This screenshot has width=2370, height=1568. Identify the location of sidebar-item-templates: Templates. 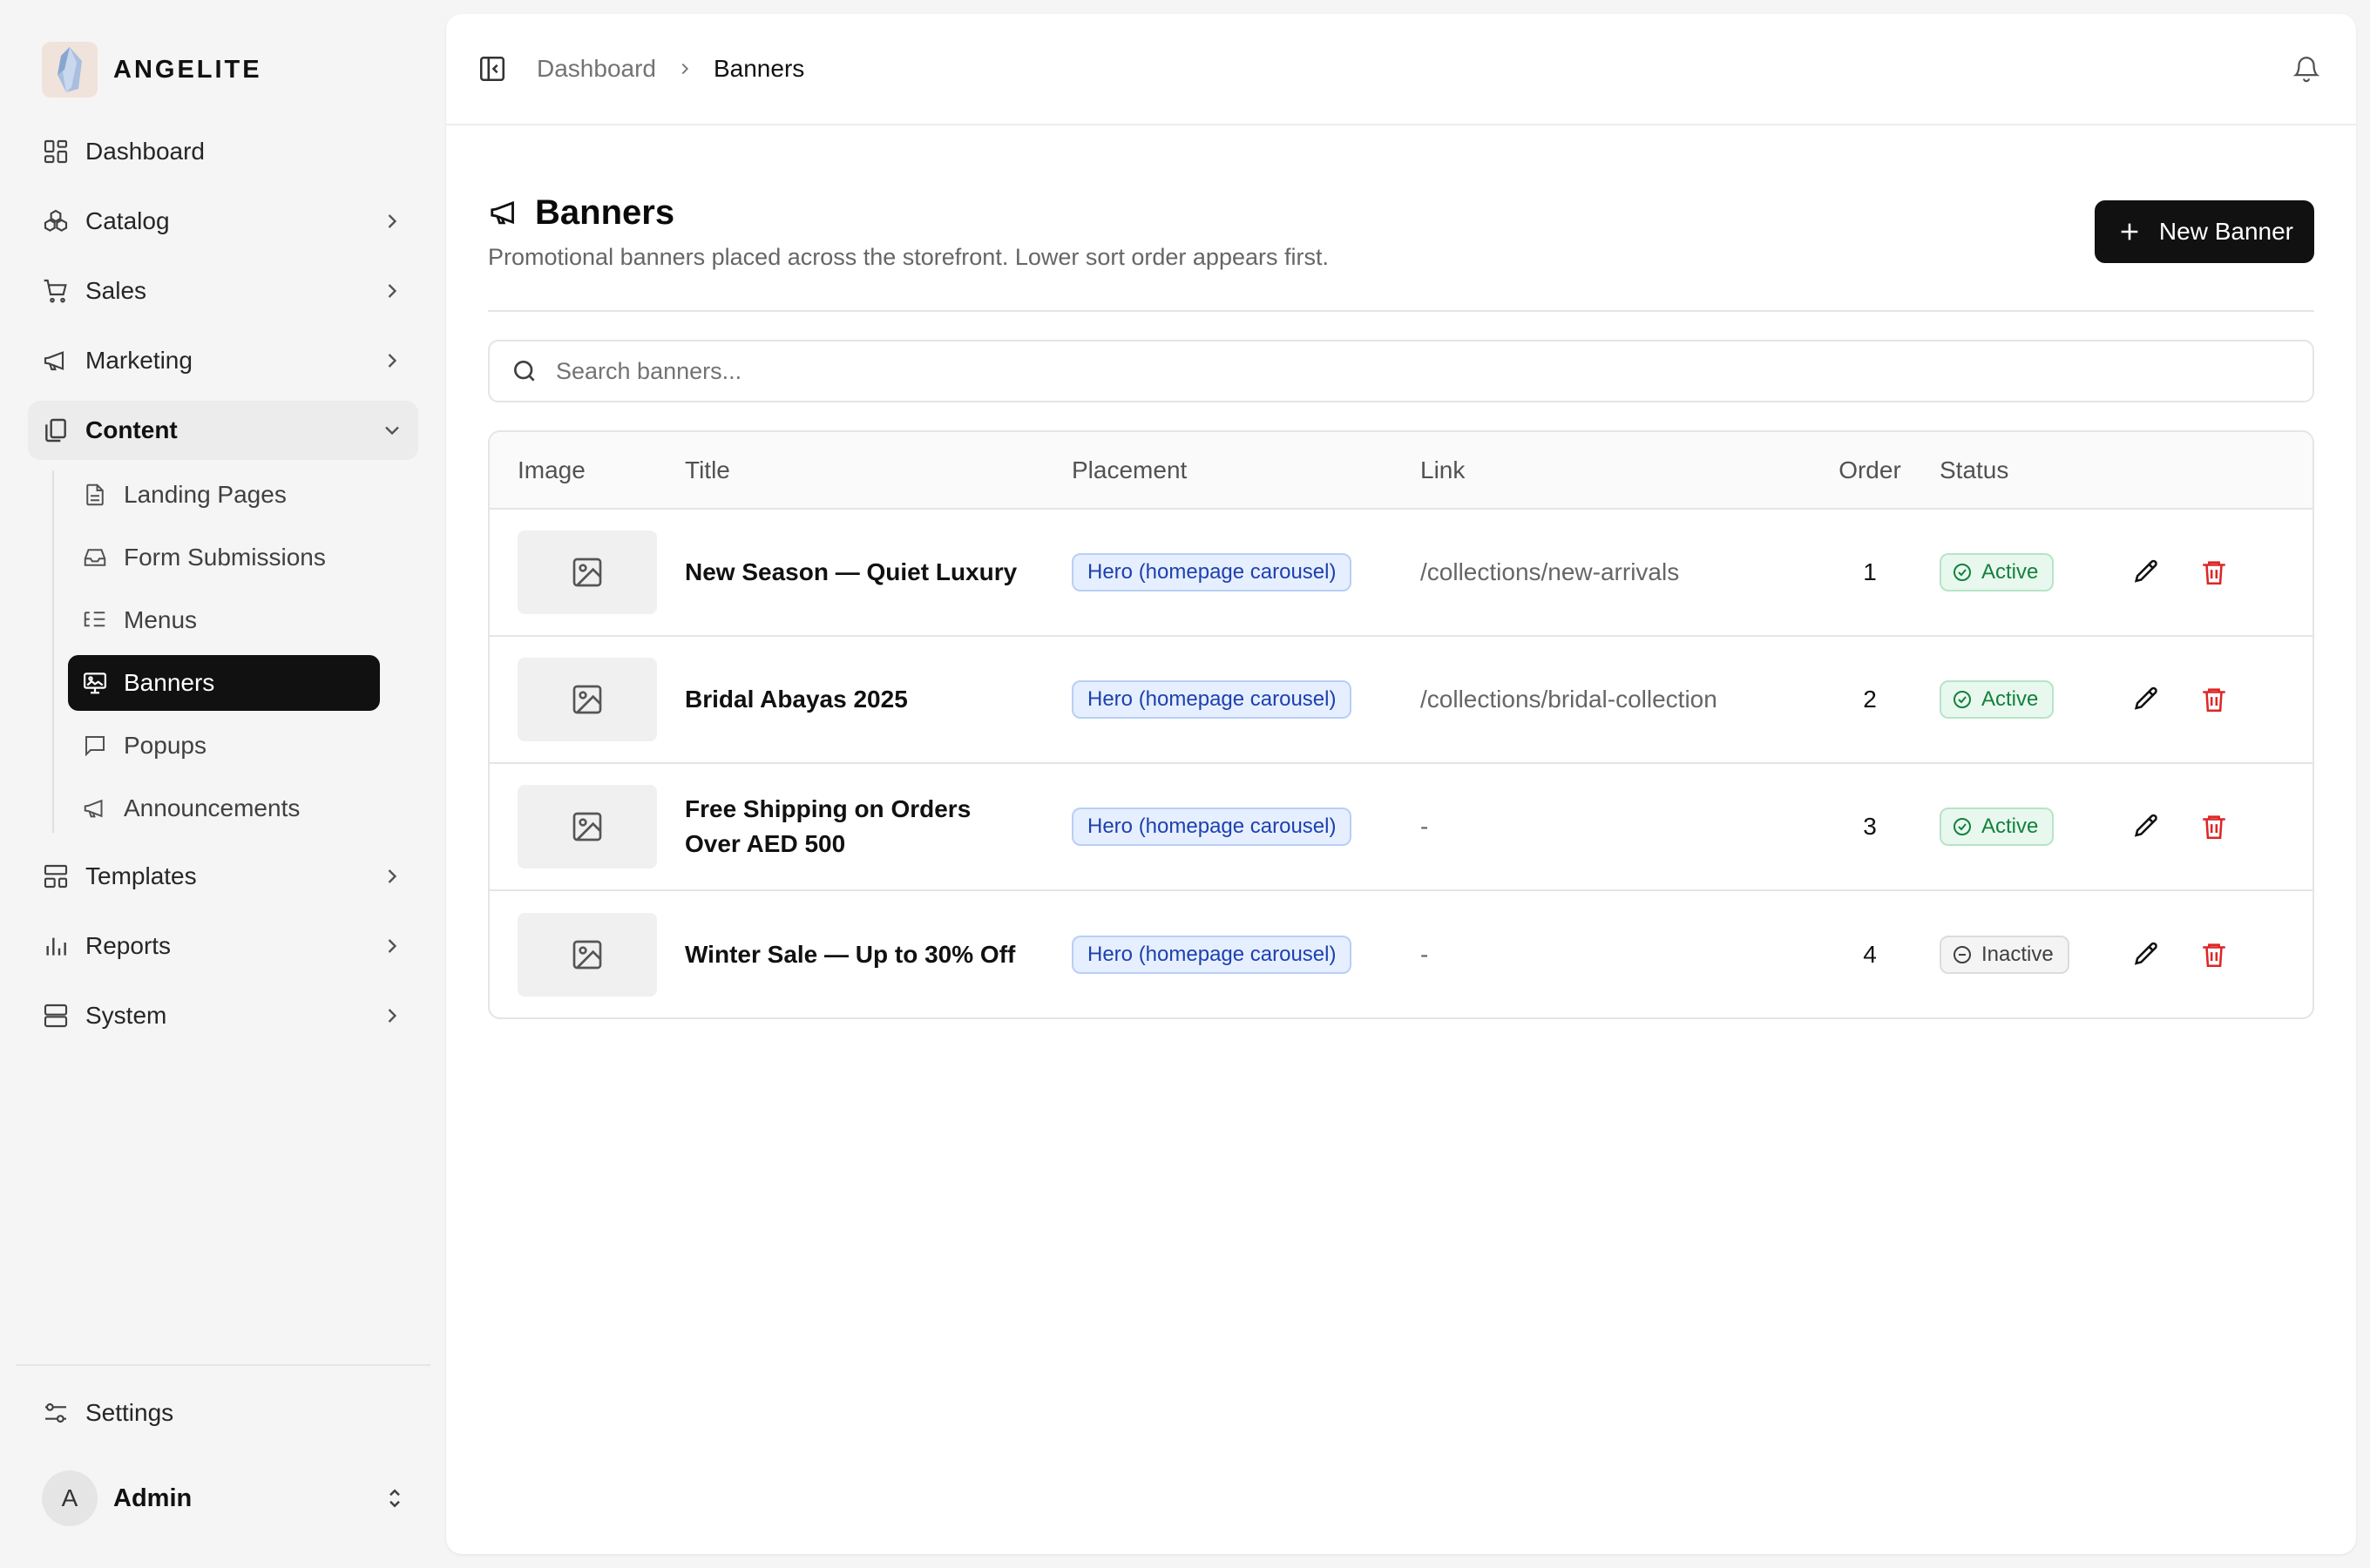
(223, 876).